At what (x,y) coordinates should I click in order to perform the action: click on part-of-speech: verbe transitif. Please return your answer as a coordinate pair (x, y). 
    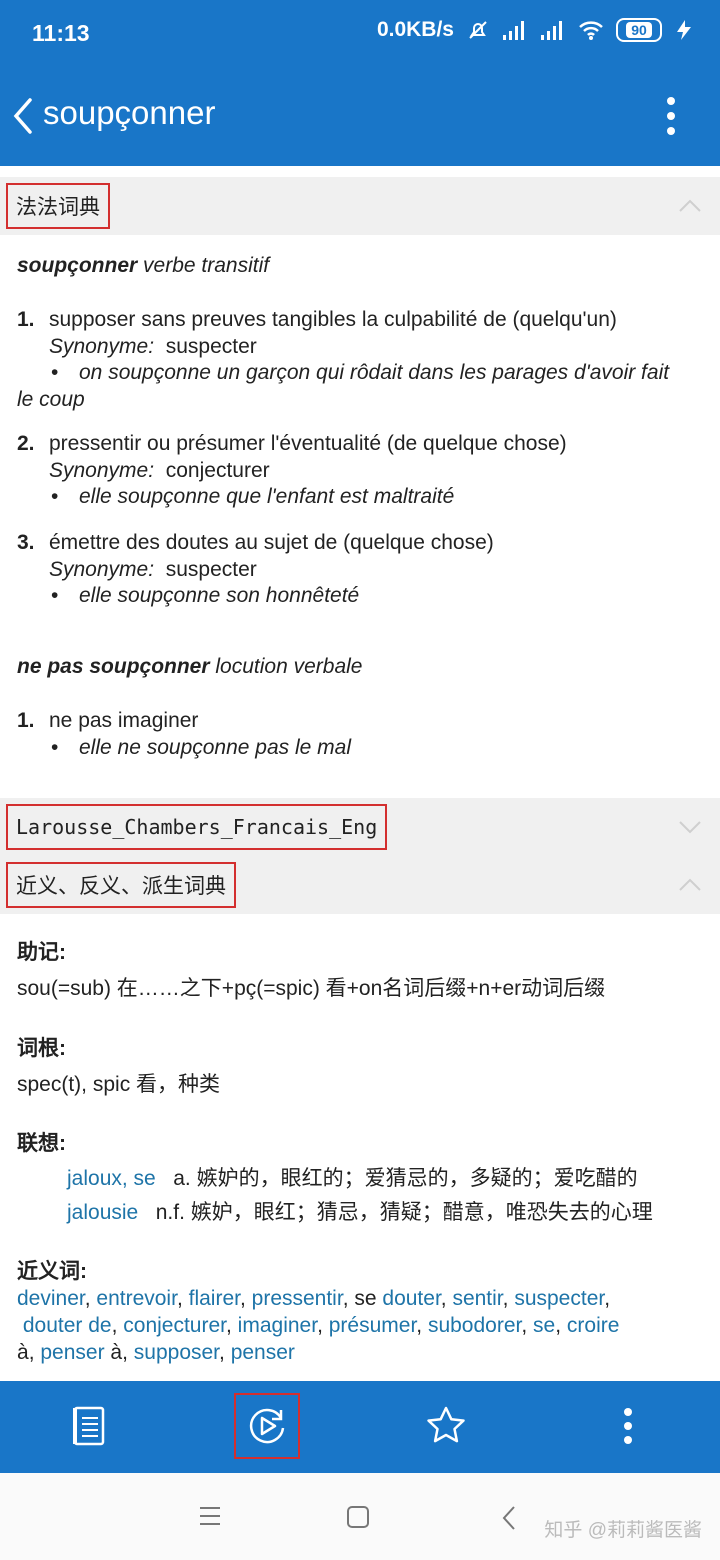
    Looking at the image, I should click on (206, 265).